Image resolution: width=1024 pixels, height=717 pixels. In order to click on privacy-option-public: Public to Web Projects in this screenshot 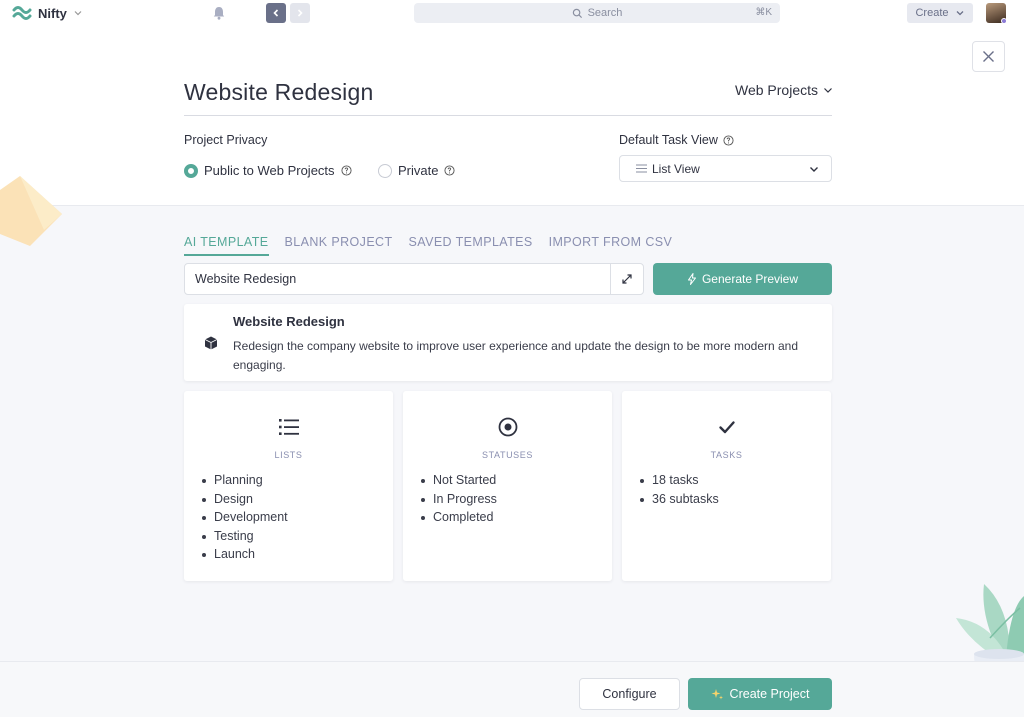, I will do `click(268, 170)`.